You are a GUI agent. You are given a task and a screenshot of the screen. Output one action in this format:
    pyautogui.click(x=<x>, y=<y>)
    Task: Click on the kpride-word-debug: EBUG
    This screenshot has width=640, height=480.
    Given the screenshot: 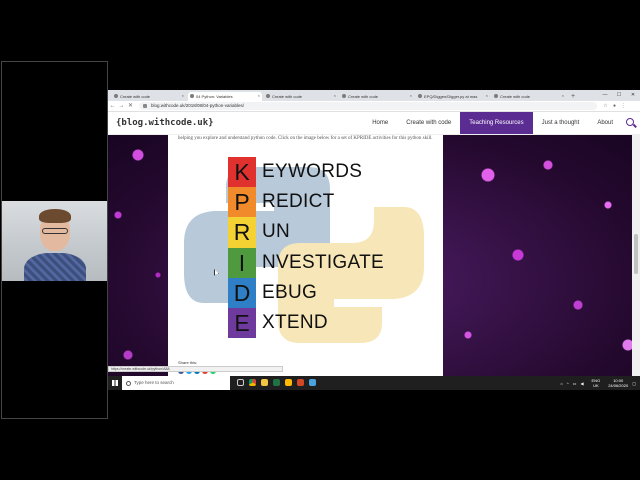 What is the action you would take?
    pyautogui.click(x=290, y=292)
    